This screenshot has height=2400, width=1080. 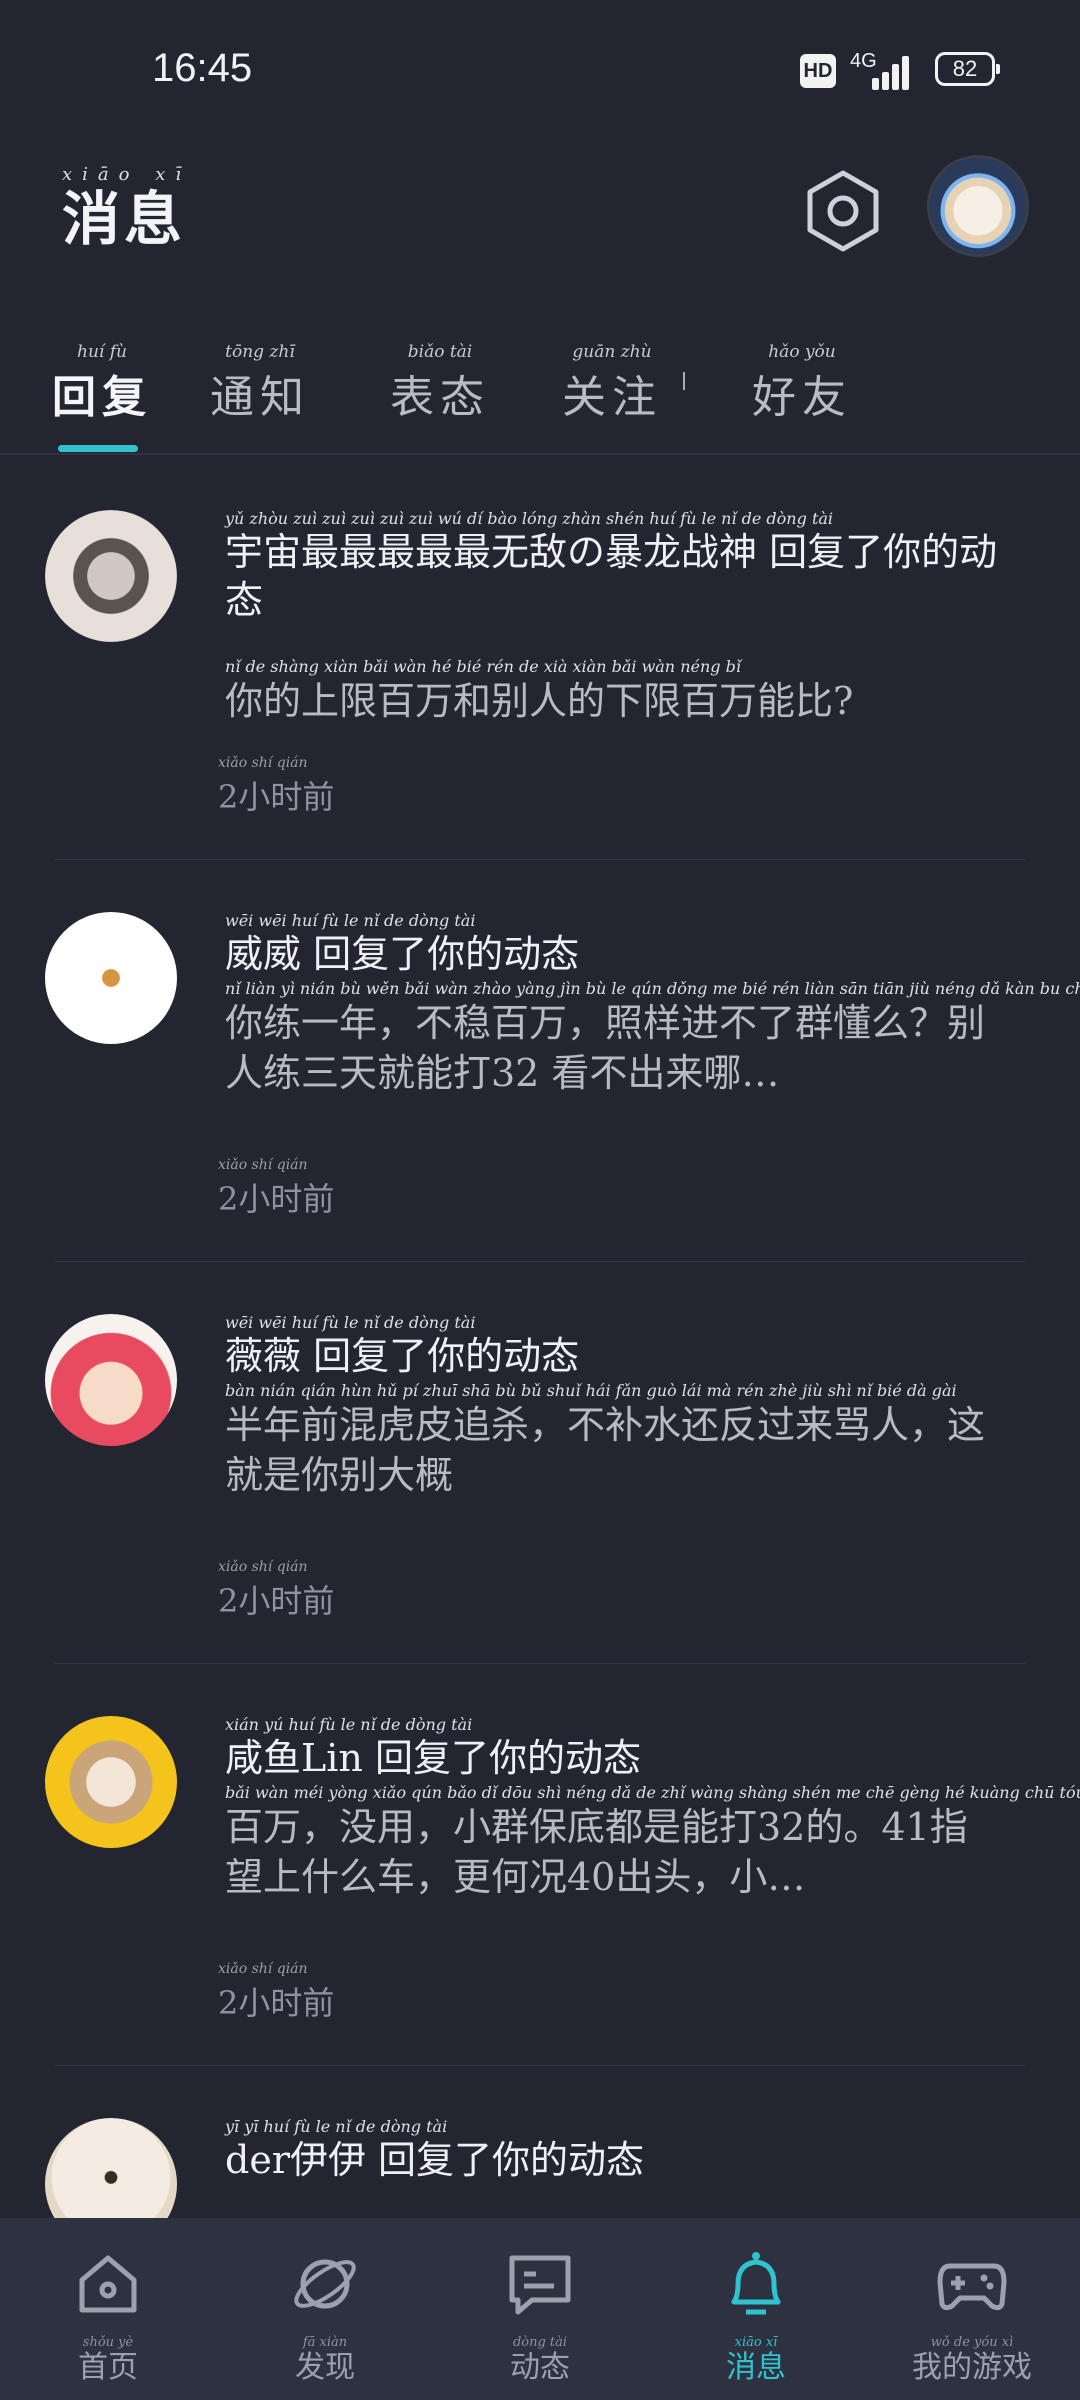 I want to click on nav-messages: xiāo xī 消息, so click(x=756, y=2317).